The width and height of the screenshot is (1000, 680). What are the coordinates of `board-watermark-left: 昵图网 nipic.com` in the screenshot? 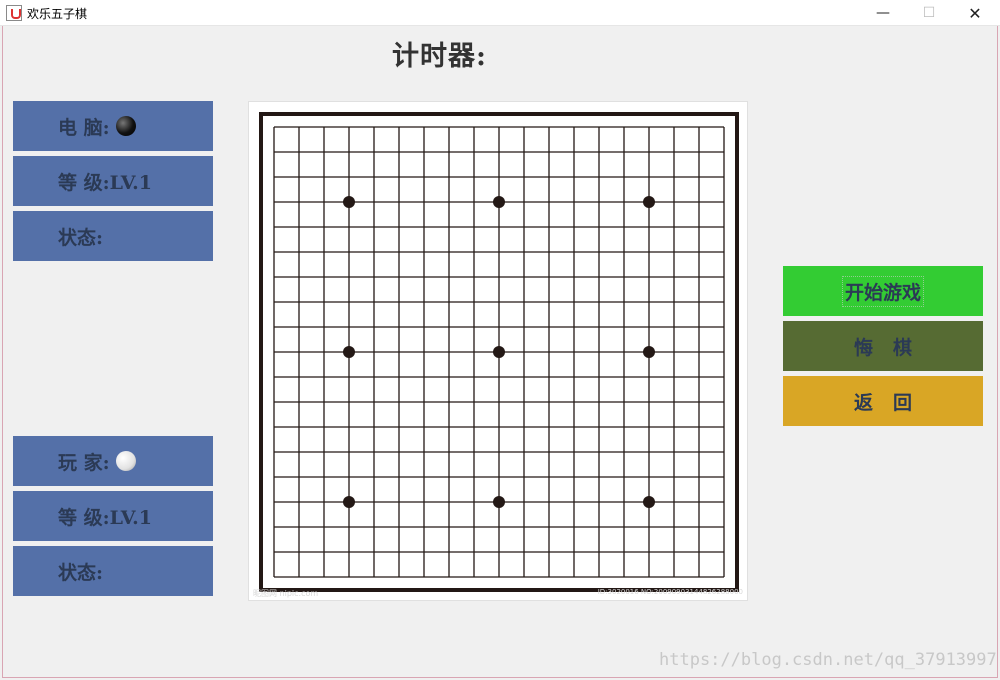 It's located at (286, 593).